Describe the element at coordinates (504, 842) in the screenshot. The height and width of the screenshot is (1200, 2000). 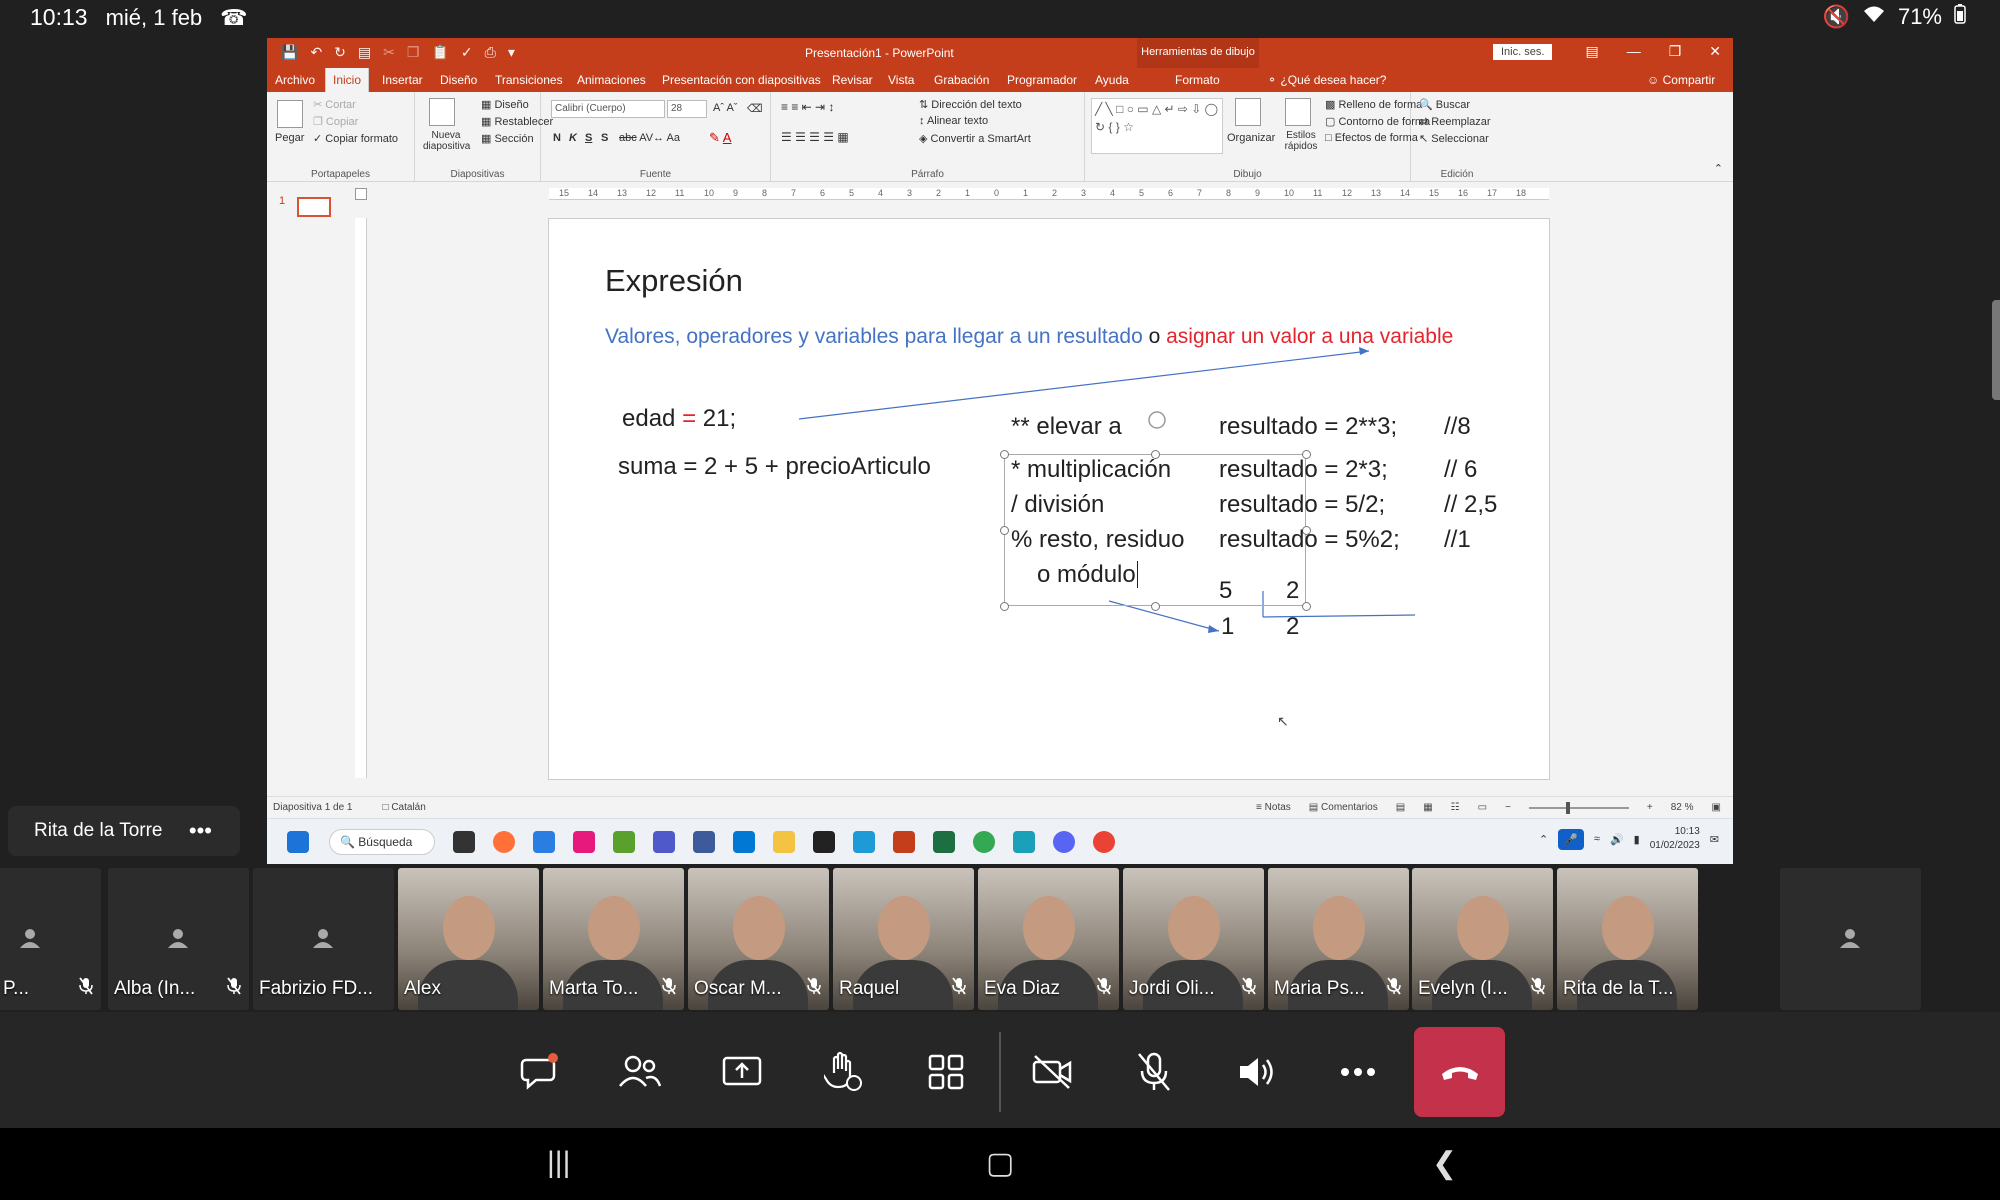
I see `firefox-icon` at that location.